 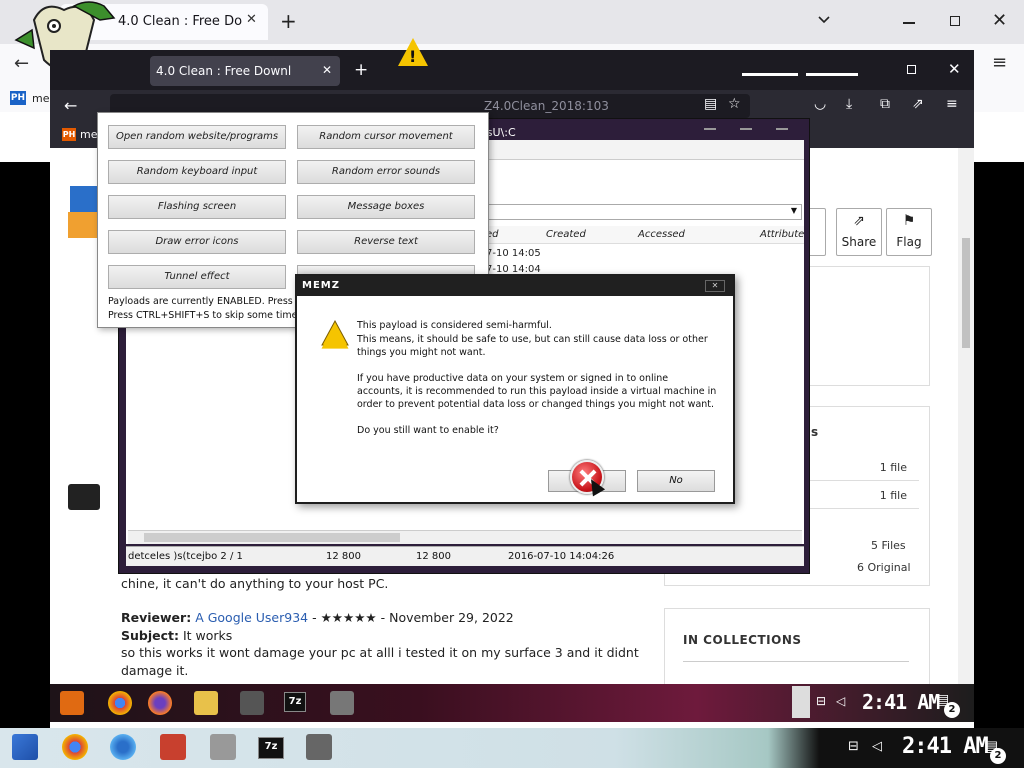 What do you see at coordinates (70, 105) in the screenshot?
I see `inner-back-icon: ←` at bounding box center [70, 105].